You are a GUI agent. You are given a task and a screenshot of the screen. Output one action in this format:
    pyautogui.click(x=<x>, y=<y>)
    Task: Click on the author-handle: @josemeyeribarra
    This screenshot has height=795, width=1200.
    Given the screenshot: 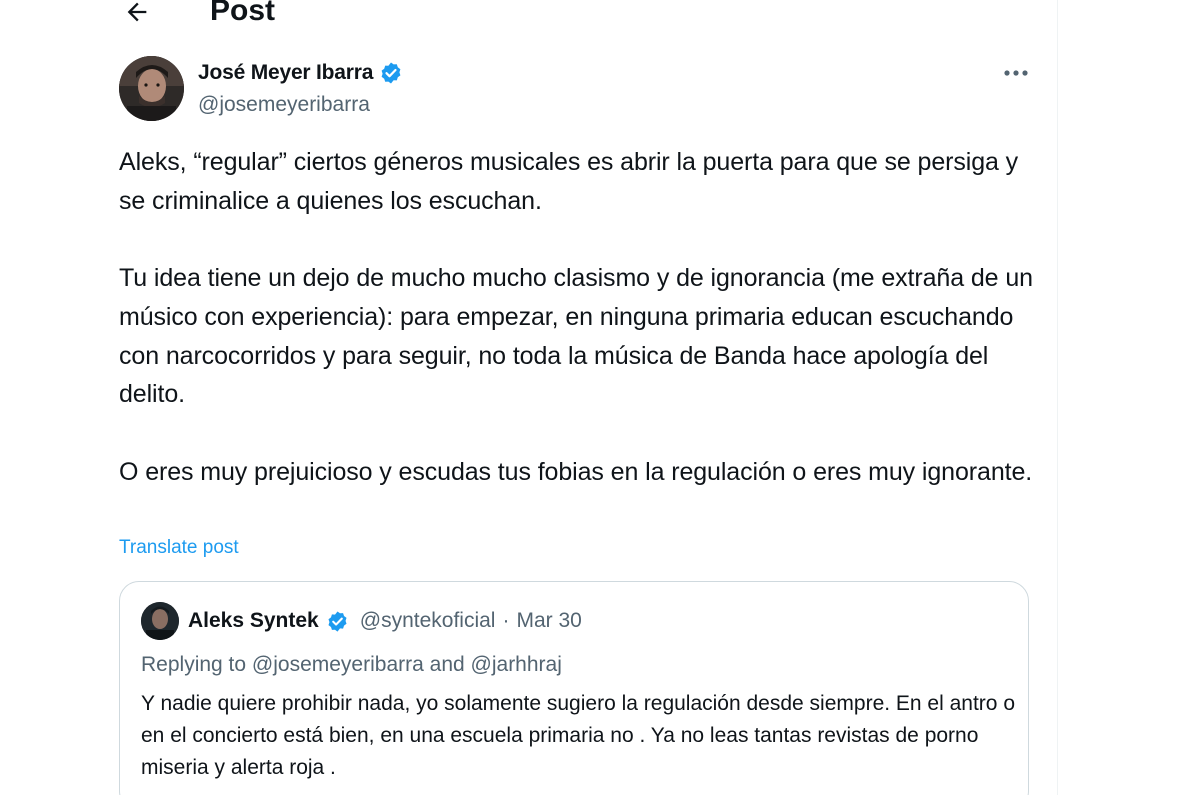 What is the action you would take?
    pyautogui.click(x=284, y=105)
    